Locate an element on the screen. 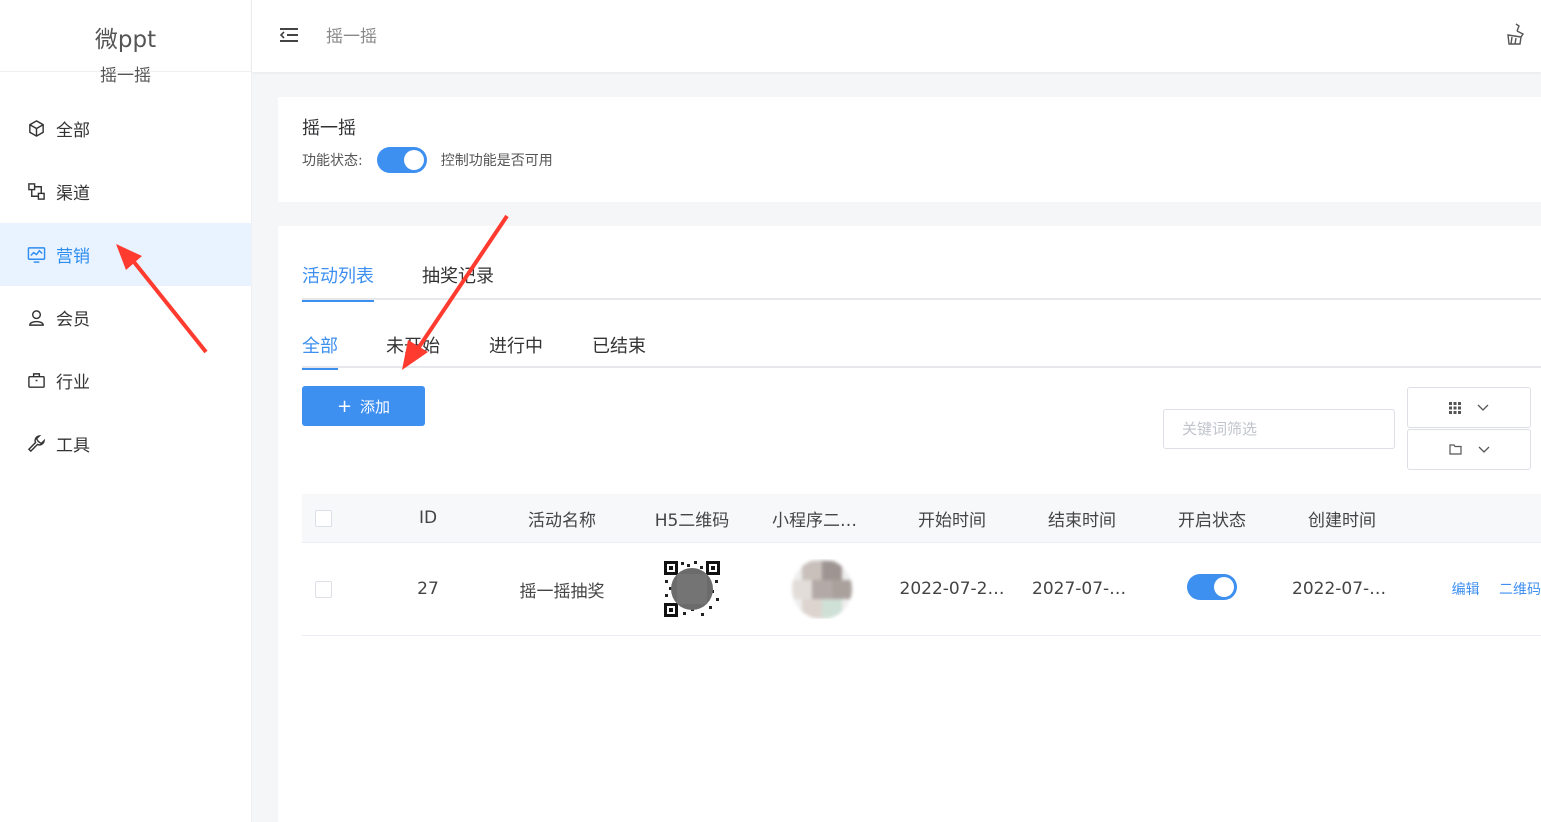 The width and height of the screenshot is (1541, 822). sidebar-item-label: 营销 is located at coordinates (73, 257).